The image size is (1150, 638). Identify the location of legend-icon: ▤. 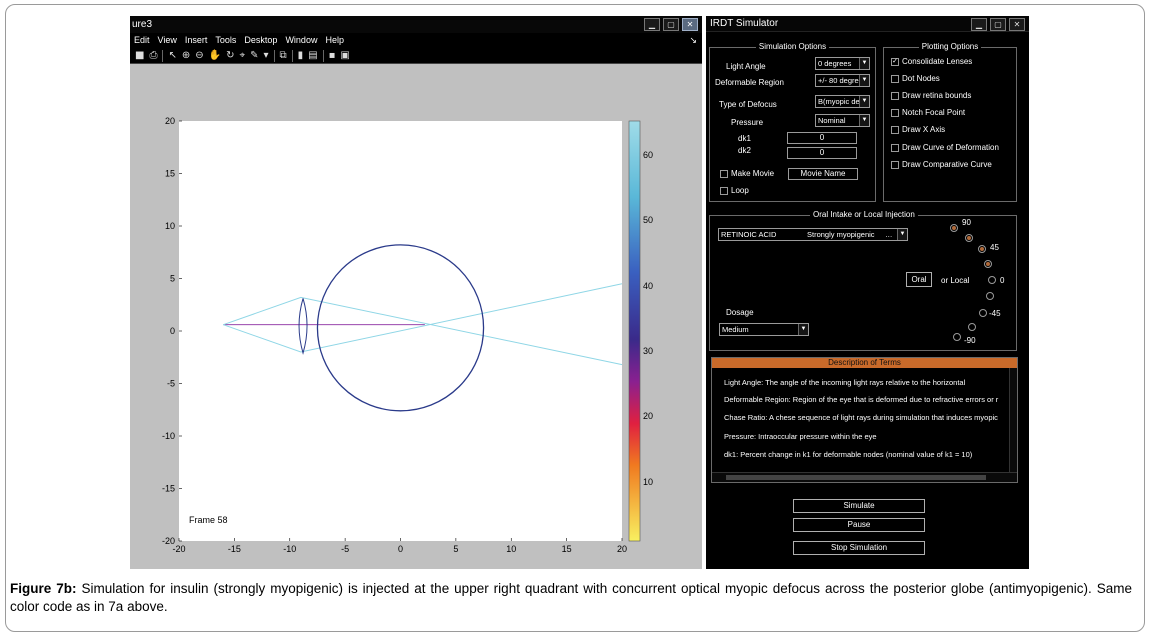
(312, 56).